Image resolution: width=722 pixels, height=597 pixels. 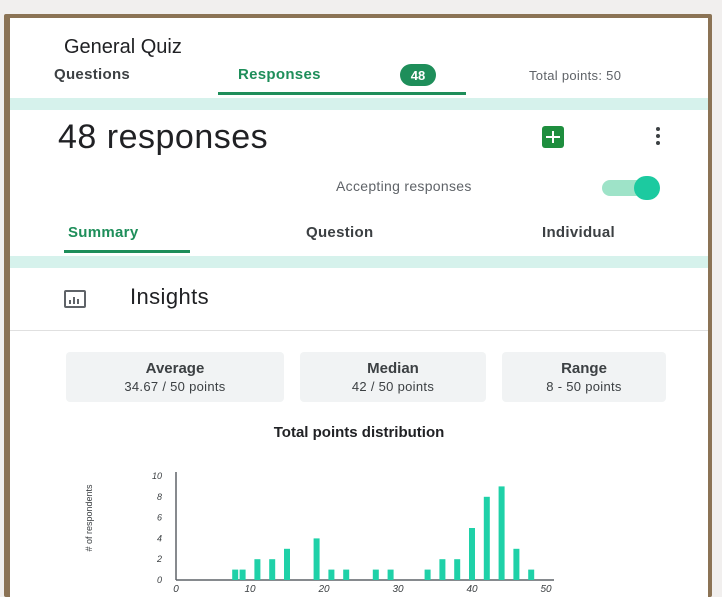 I want to click on insights-heading: Insights, so click(x=170, y=296).